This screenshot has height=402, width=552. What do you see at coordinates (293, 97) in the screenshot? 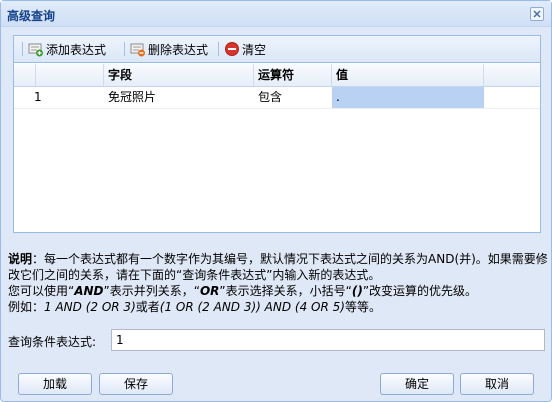
I see `row-operator: 包含` at bounding box center [293, 97].